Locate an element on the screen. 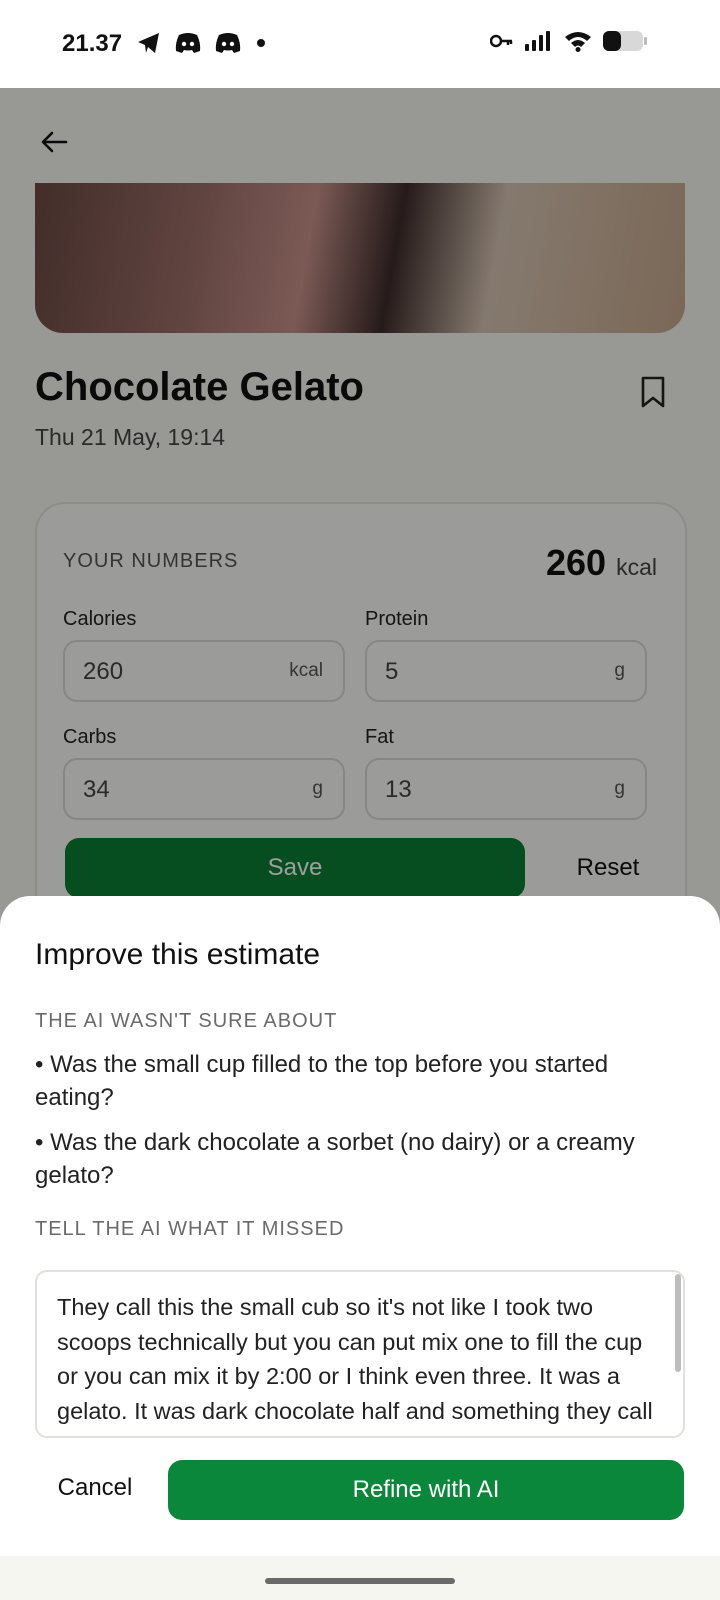  telegram-icon is located at coordinates (148, 43).